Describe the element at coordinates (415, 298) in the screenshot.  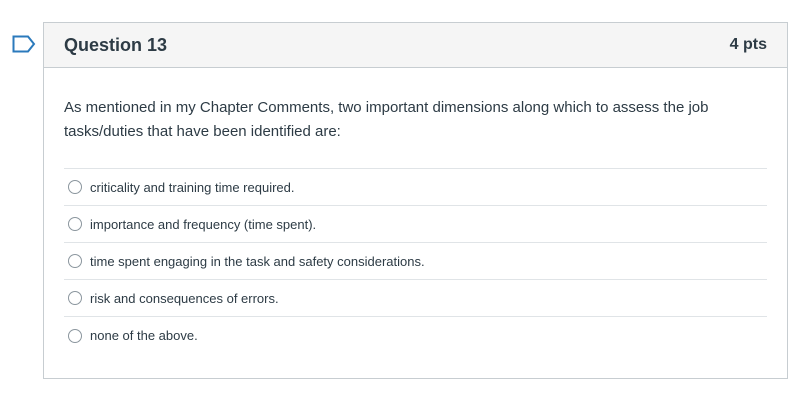
I see `answer-option: risk and consequences of errors.` at that location.